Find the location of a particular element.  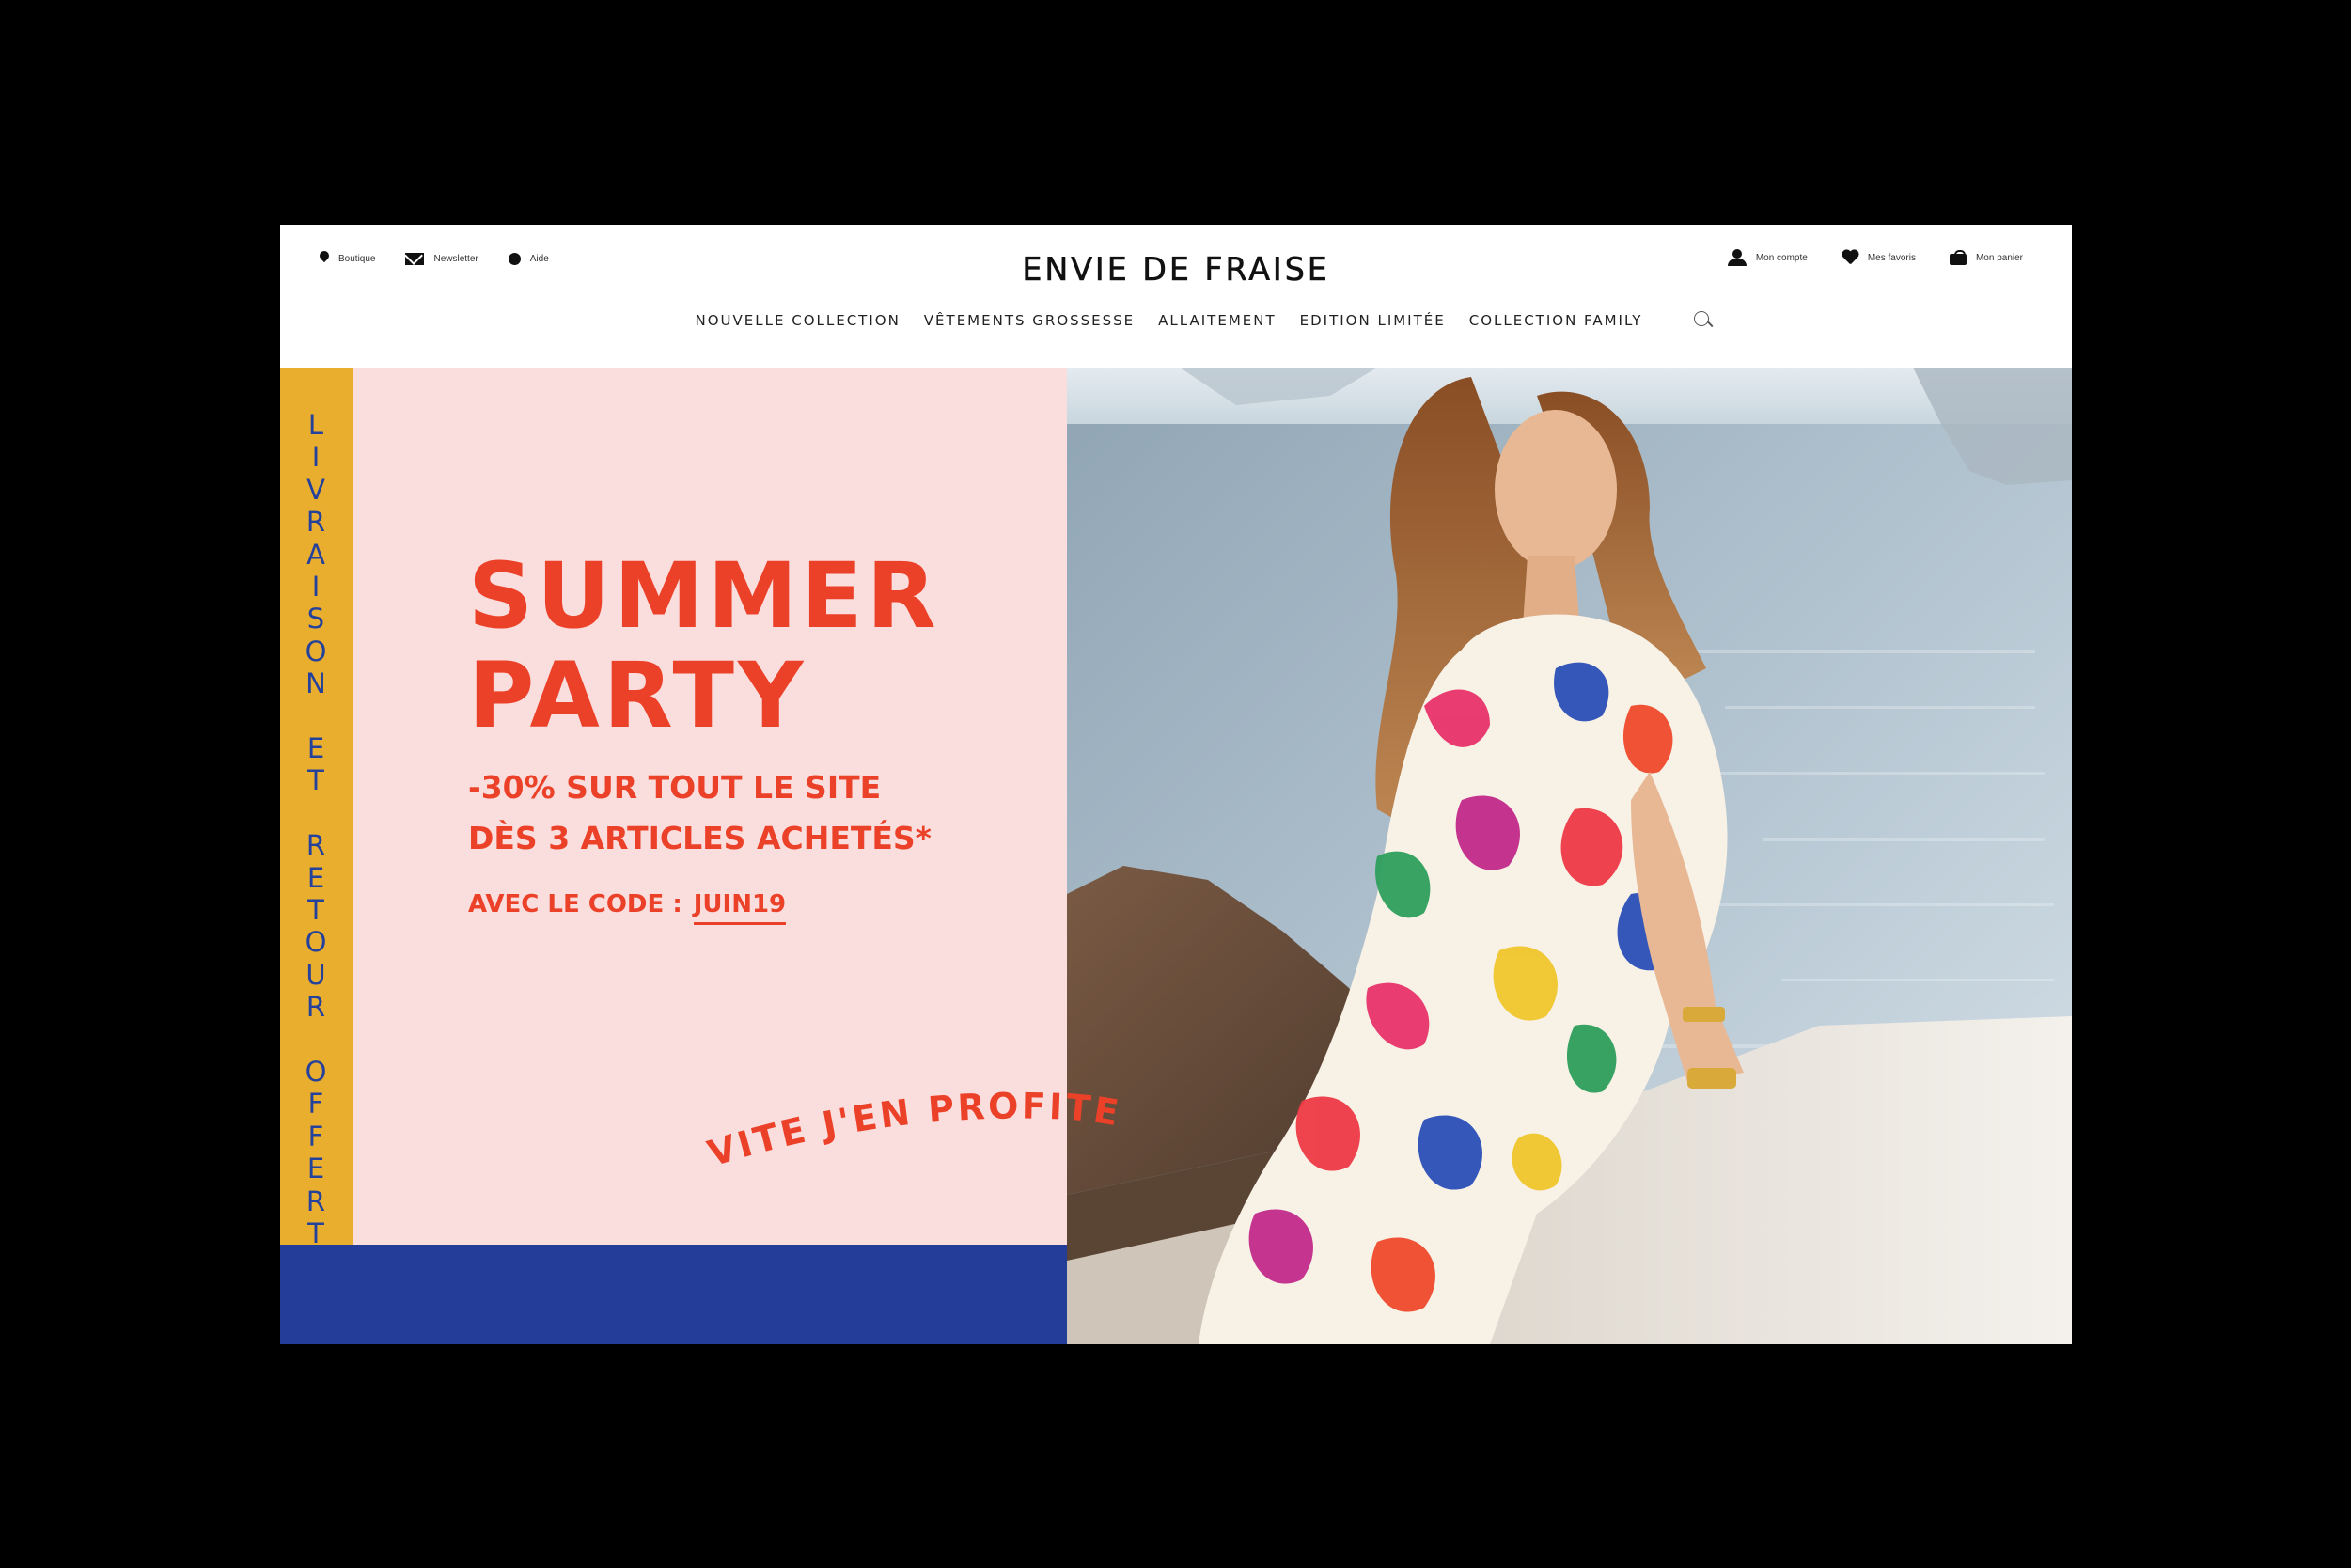

account-link: Mon compte is located at coordinates (1767, 257).